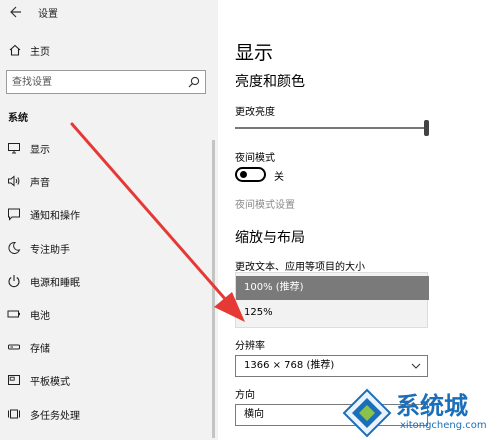  What do you see at coordinates (106, 415) in the screenshot?
I see `sidebar-item-multitasking: 多任务处理` at bounding box center [106, 415].